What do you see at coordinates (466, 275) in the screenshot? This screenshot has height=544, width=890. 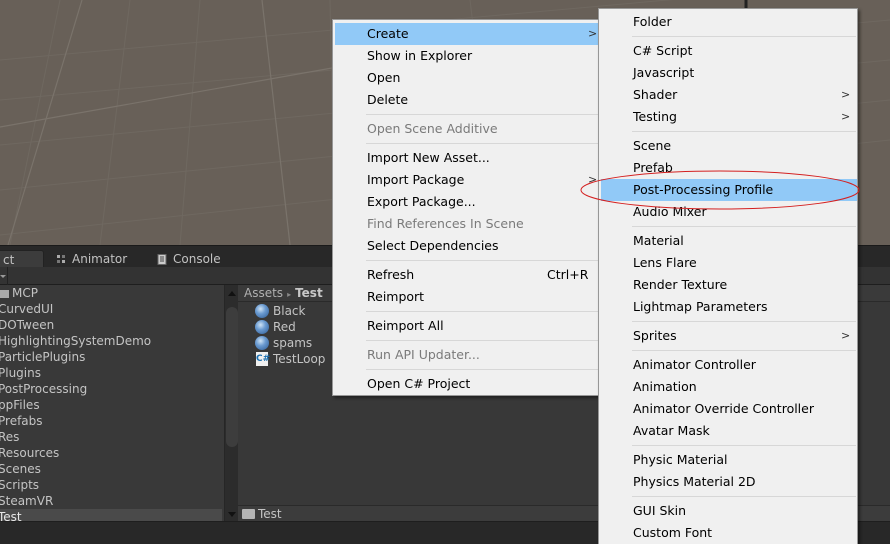 I see `menu-item-refresh: Refresh Ctrl+R` at bounding box center [466, 275].